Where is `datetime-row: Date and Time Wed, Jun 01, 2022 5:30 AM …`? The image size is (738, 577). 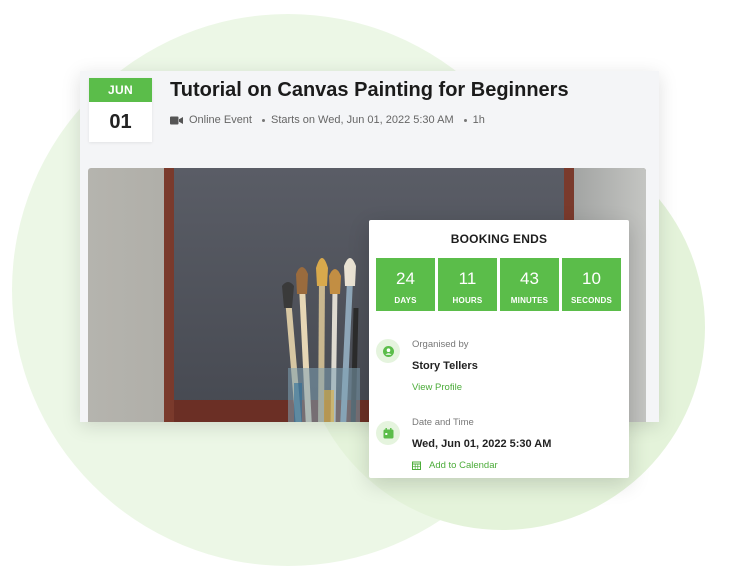
datetime-row: Date and Time Wed, Jun 01, 2022 5:30 AM … is located at coordinates (463, 444).